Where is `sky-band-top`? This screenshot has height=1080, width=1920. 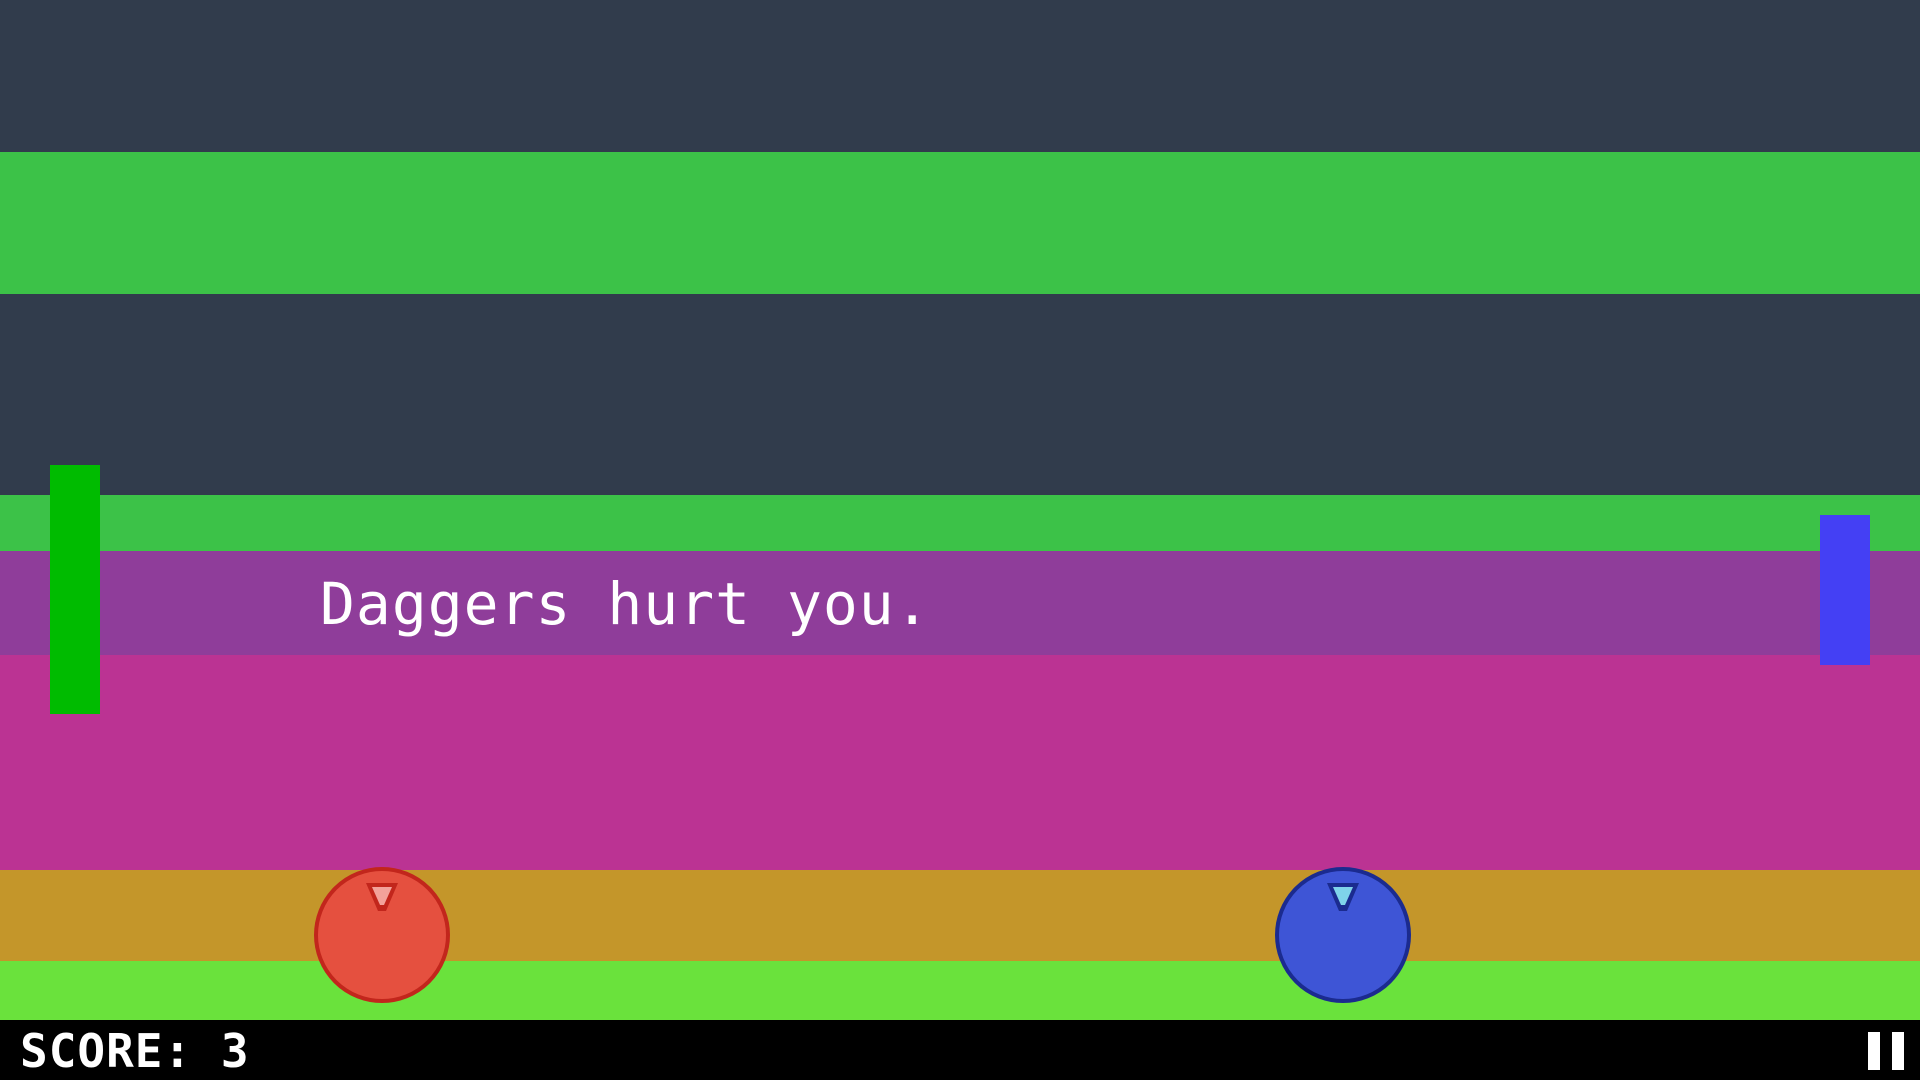 sky-band-top is located at coordinates (960, 76).